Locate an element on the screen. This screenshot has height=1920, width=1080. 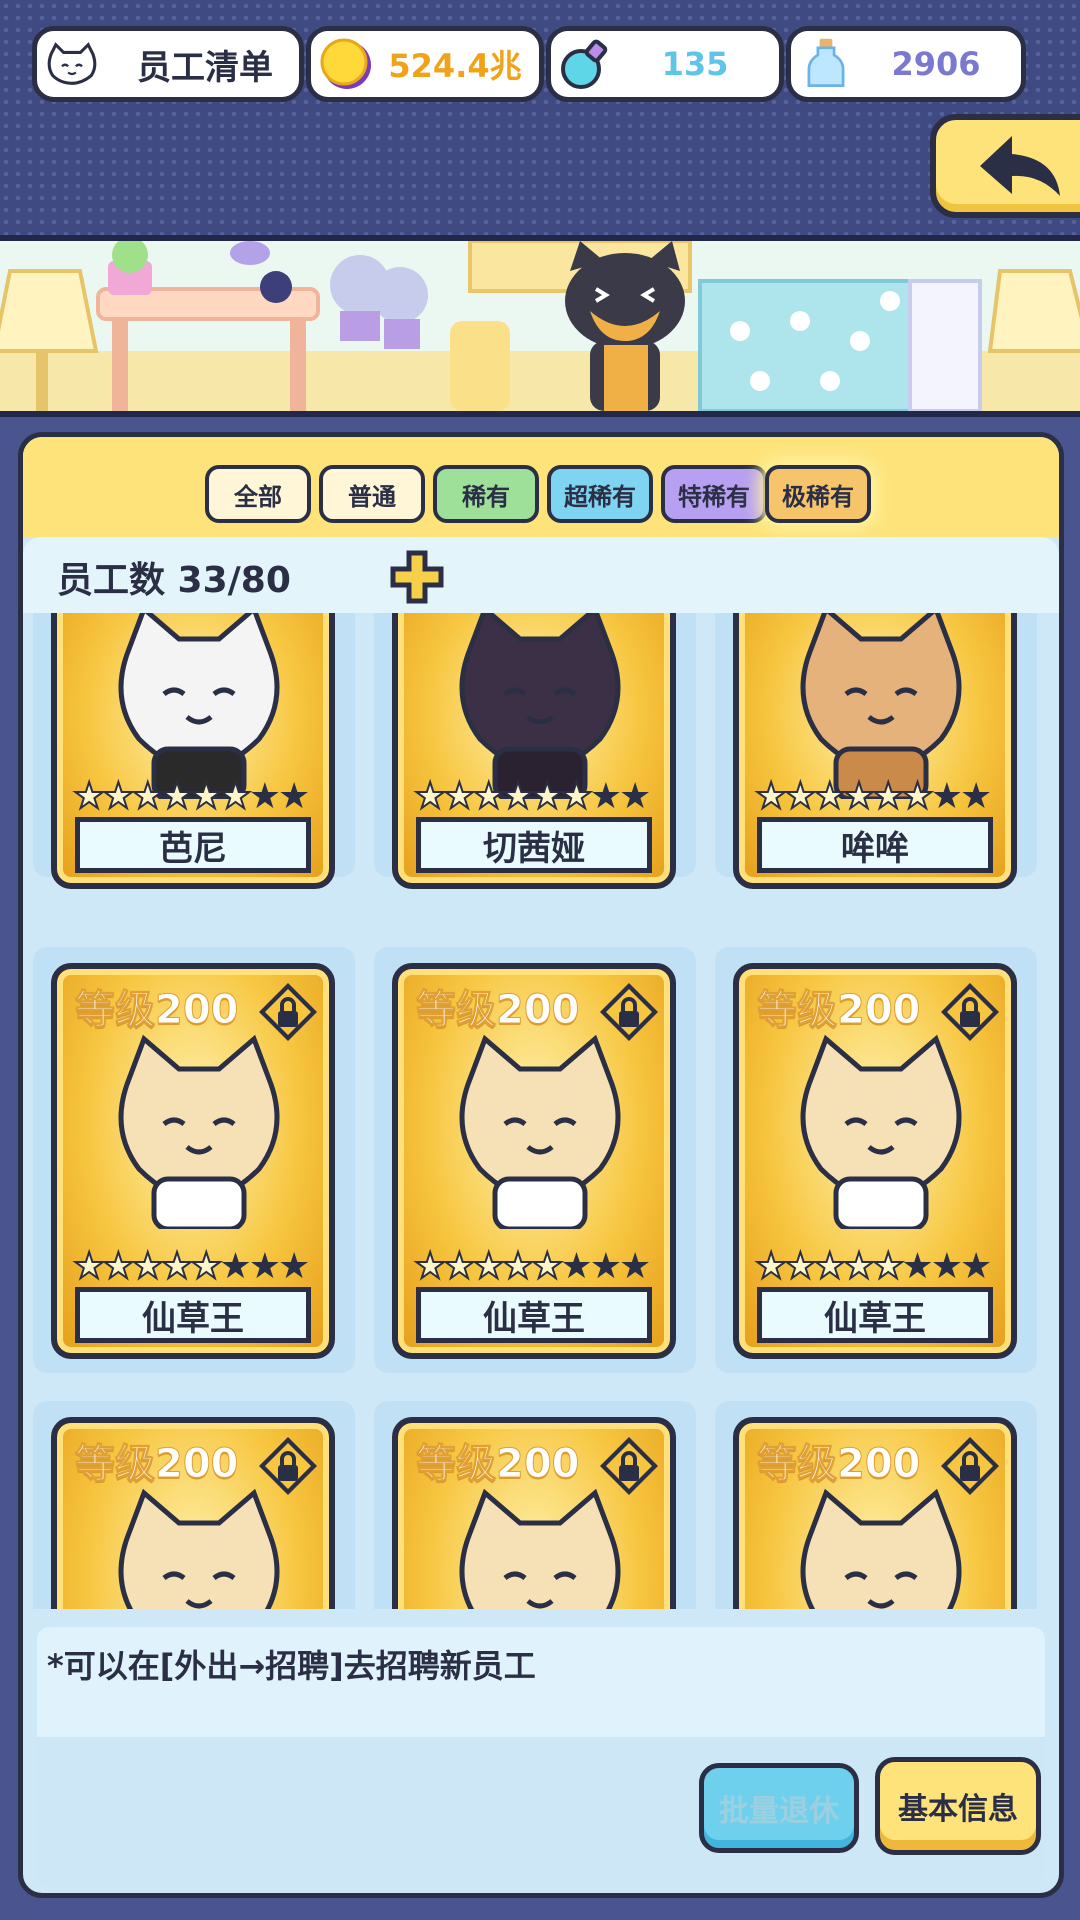
bottle-counter: 2906 is located at coordinates (906, 64).